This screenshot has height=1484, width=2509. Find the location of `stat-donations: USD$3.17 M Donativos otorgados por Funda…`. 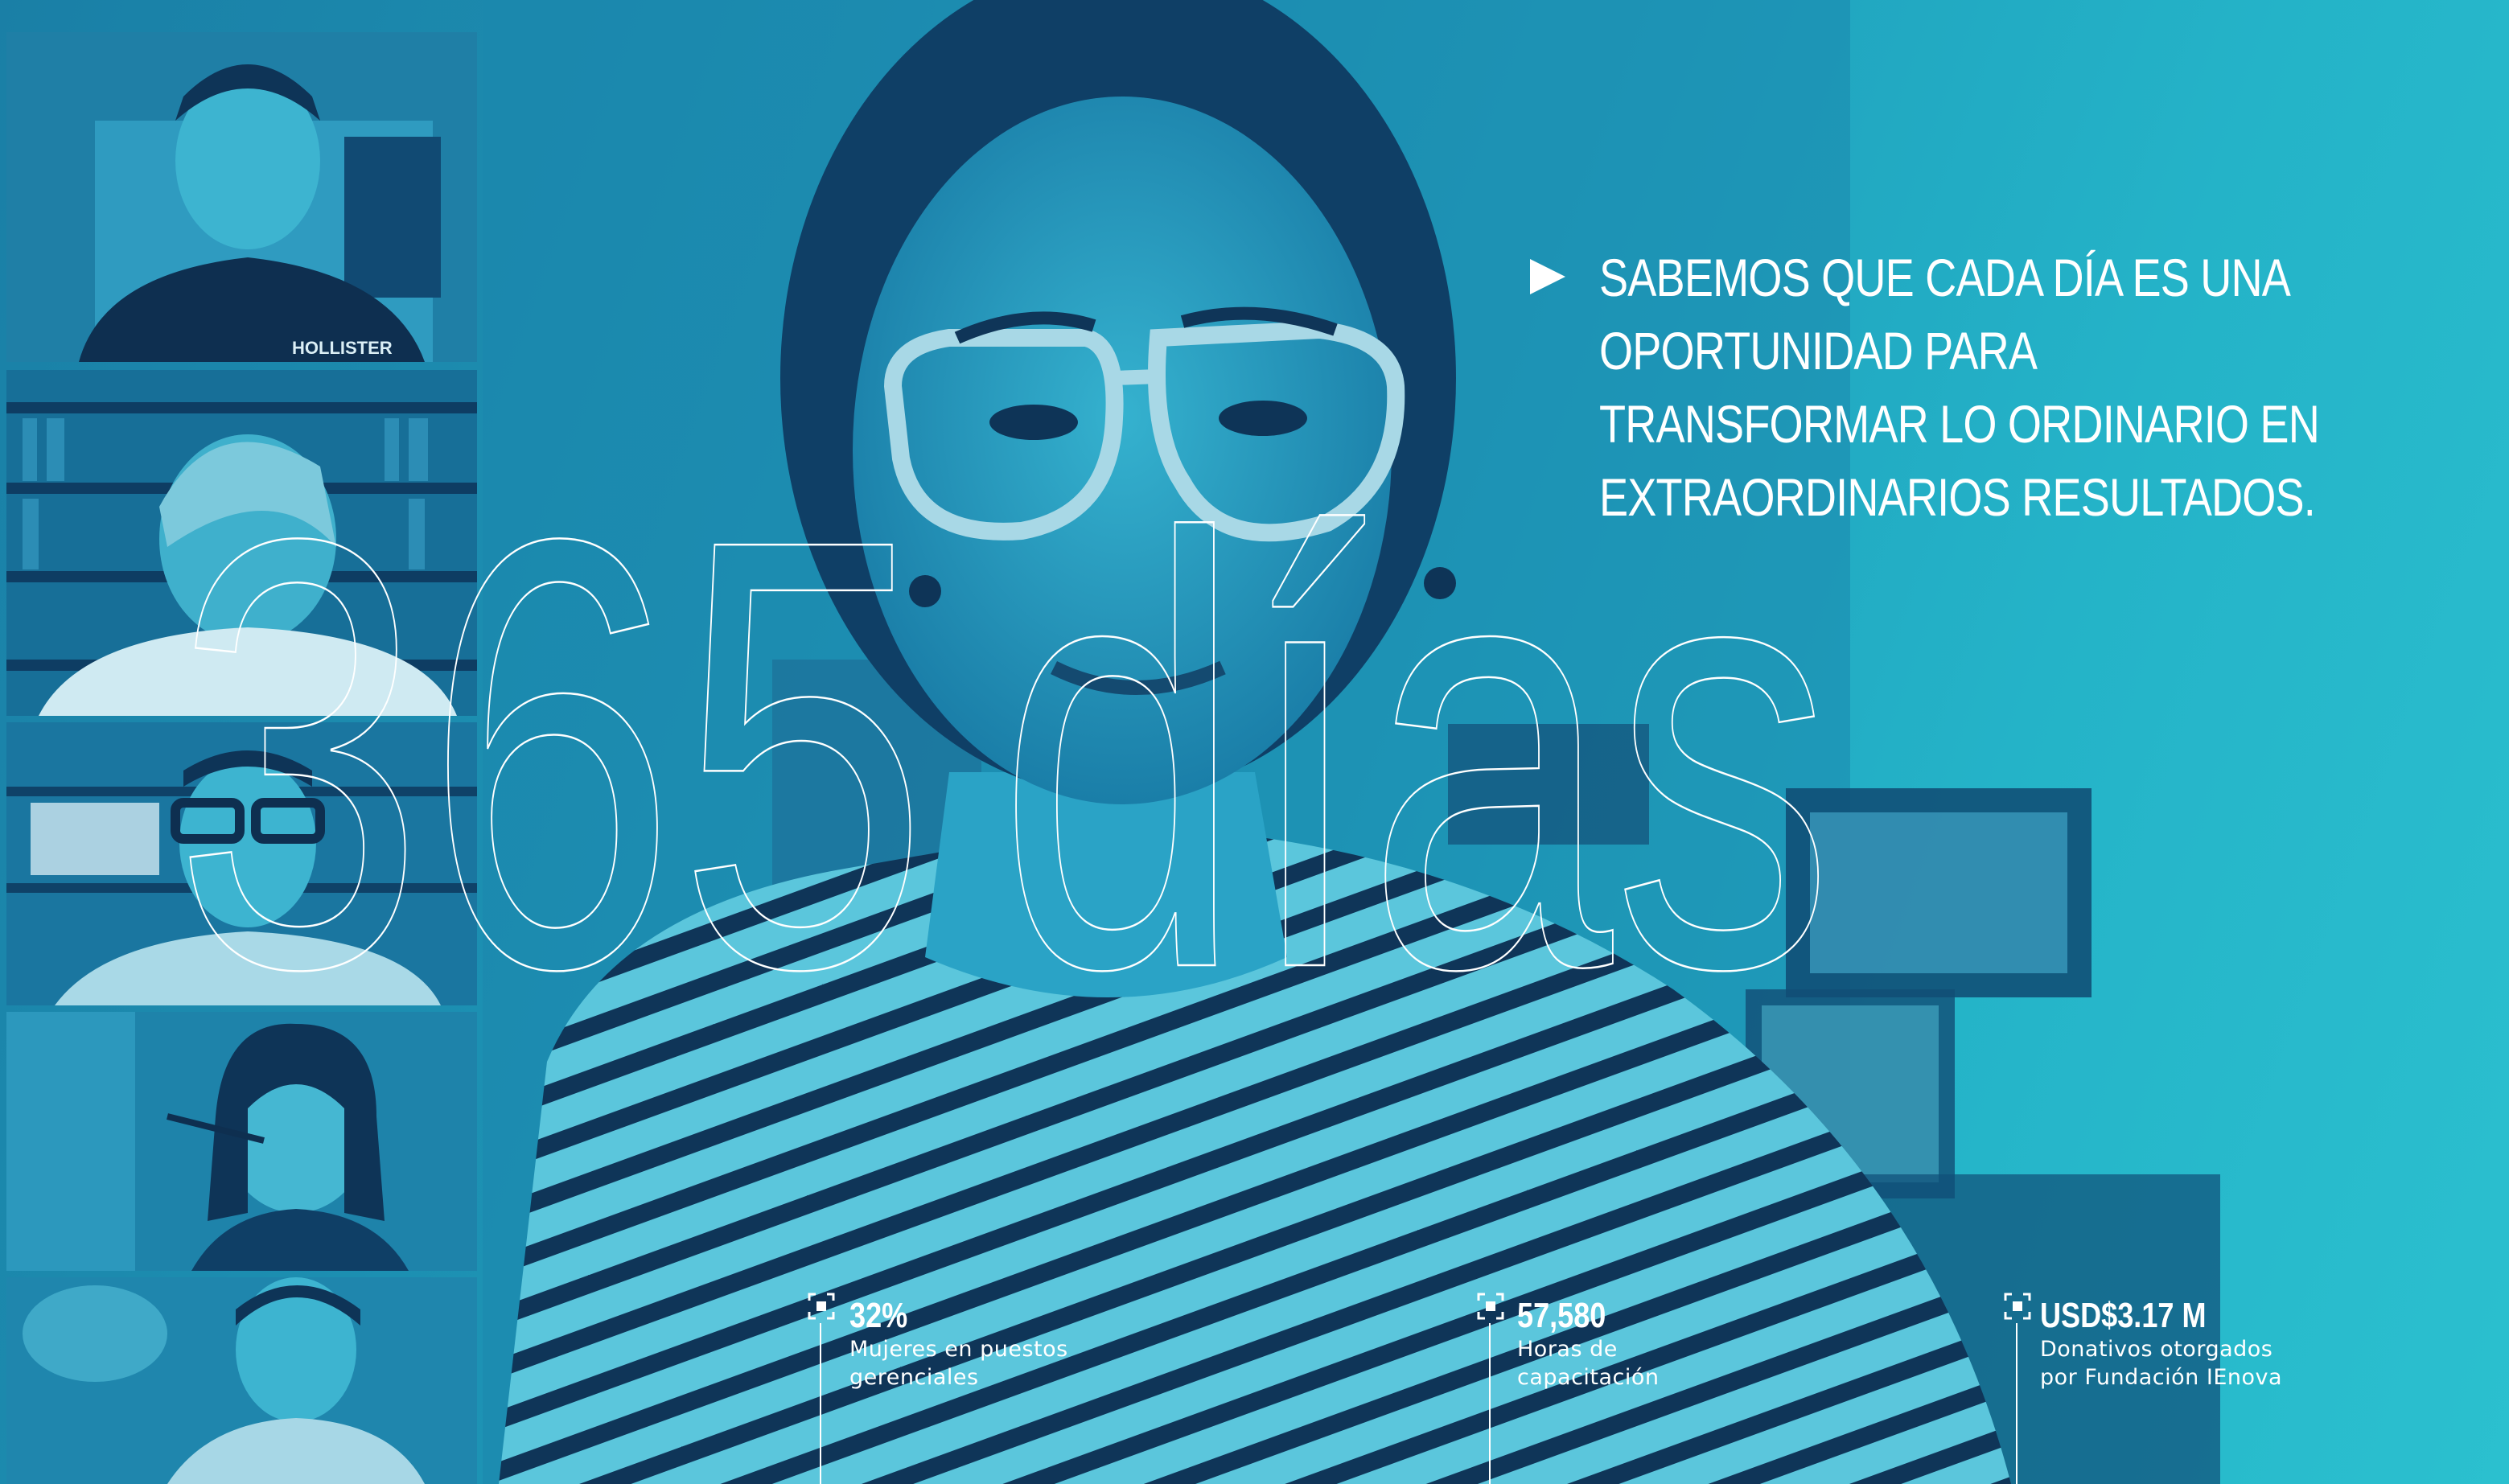

stat-donations: USD$3.17 M Donativos otorgados por Funda… is located at coordinates (2161, 1344).